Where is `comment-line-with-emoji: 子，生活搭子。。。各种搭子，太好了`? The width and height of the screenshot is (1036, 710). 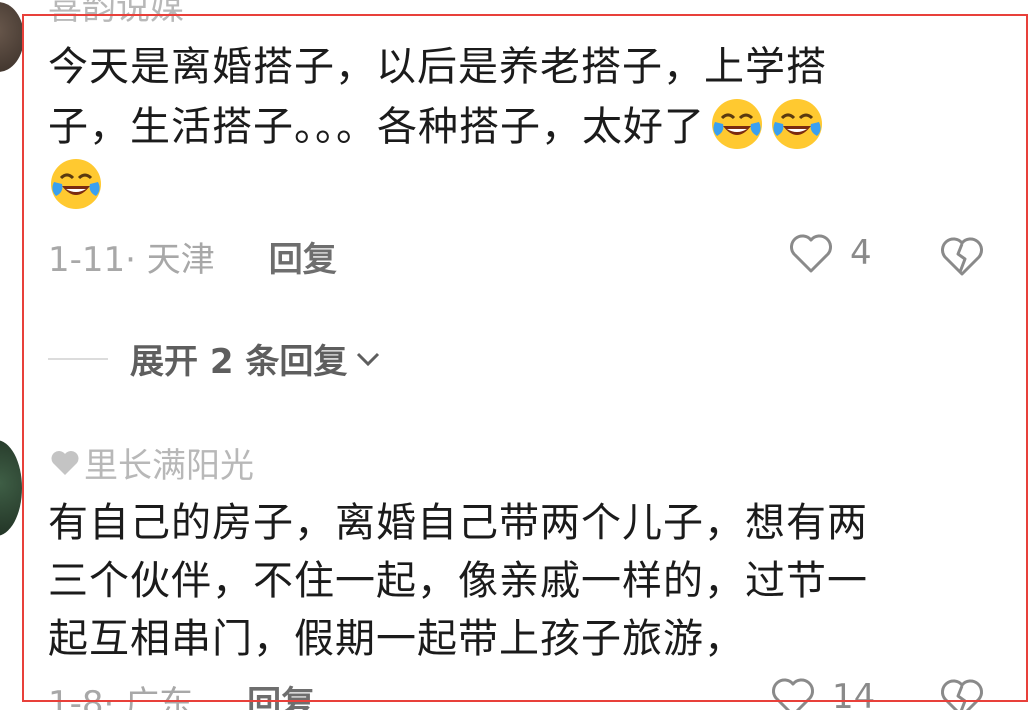
comment-line-with-emoji: 子，生活搭子。。。各种搭子，太好了 is located at coordinates (508, 126).